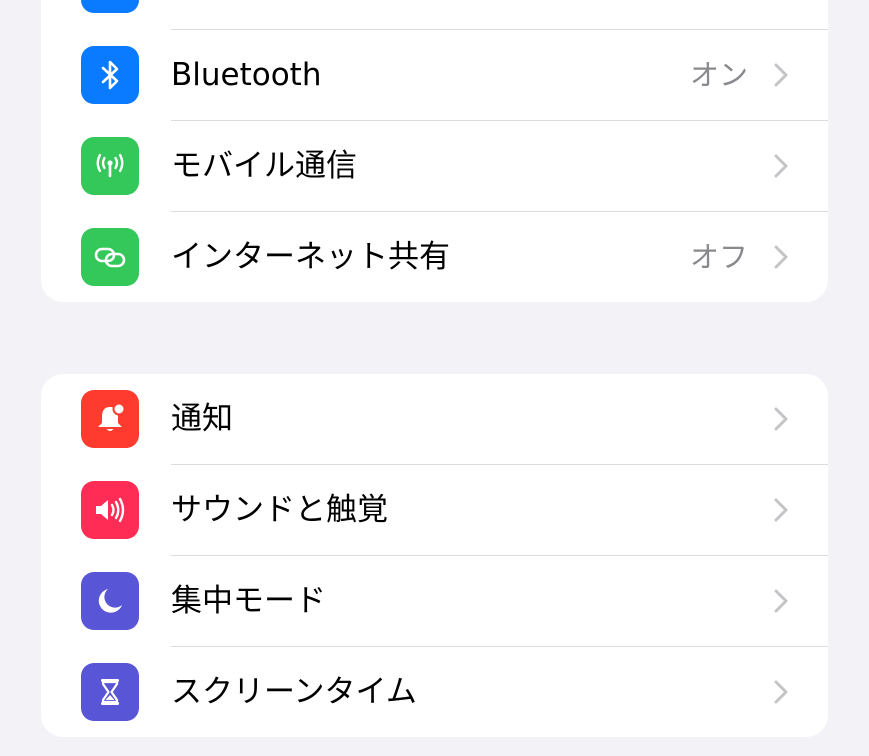 This screenshot has width=869, height=756. I want to click on personal-hotspot-status: オフ, so click(718, 257).